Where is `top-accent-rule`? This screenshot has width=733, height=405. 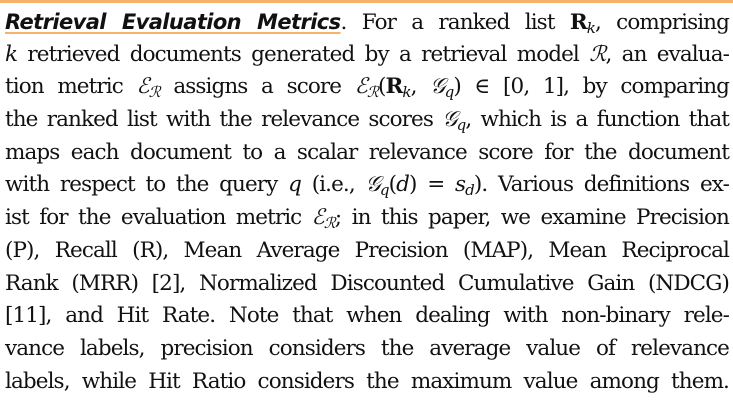 top-accent-rule is located at coordinates (366, 1).